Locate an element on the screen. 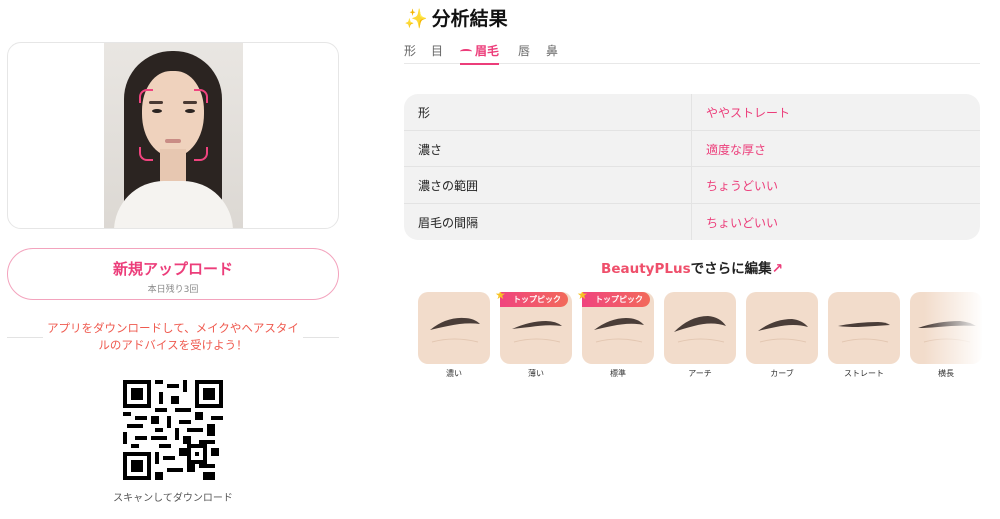 Image resolution: width=1000 pixels, height=519 pixels. row-value: ちょうどいい is located at coordinates (742, 186).